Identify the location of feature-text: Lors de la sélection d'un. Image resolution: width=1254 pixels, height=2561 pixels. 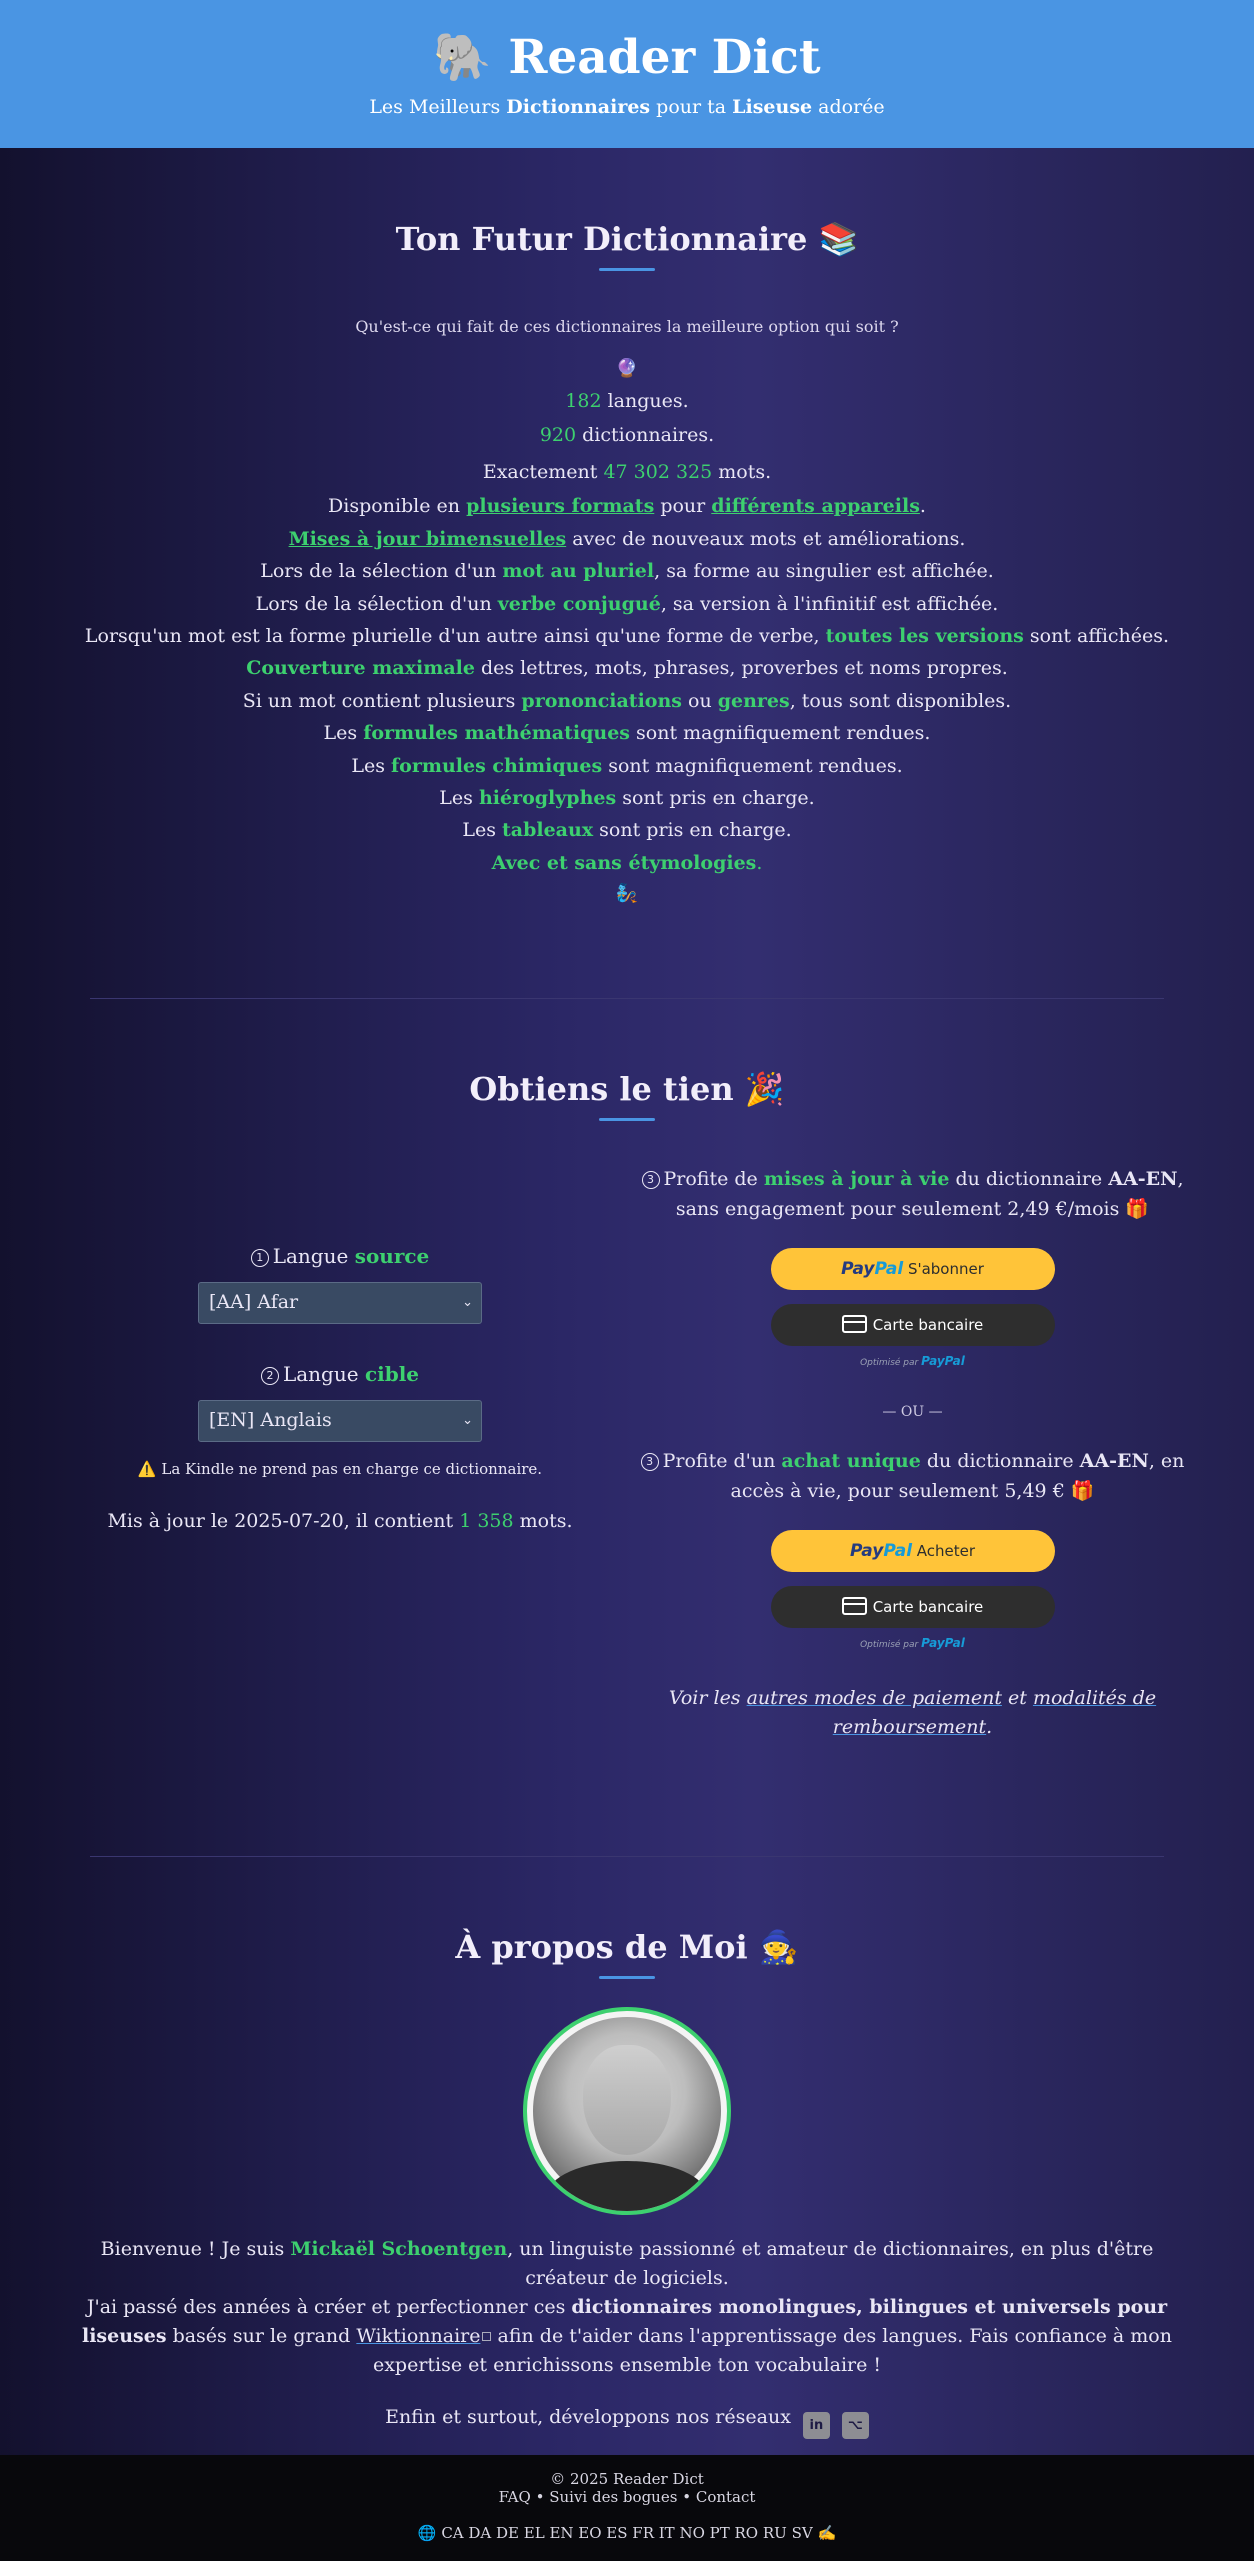
(381, 571).